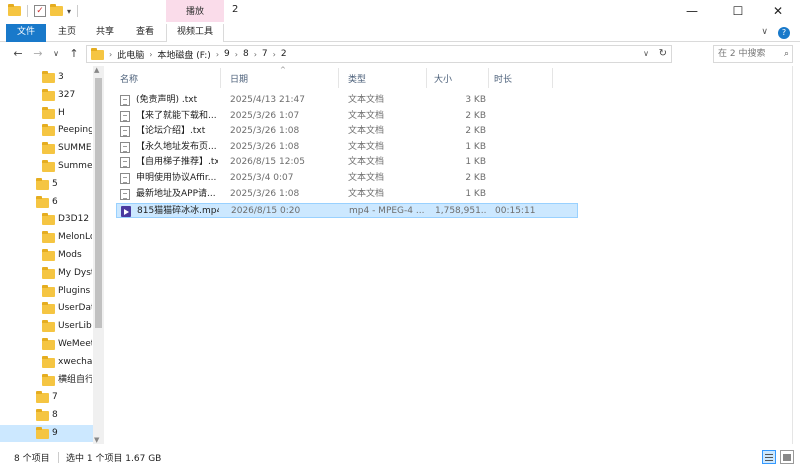 This screenshot has width=800, height=470. What do you see at coordinates (357, 78) in the screenshot?
I see `column-type: 类型` at bounding box center [357, 78].